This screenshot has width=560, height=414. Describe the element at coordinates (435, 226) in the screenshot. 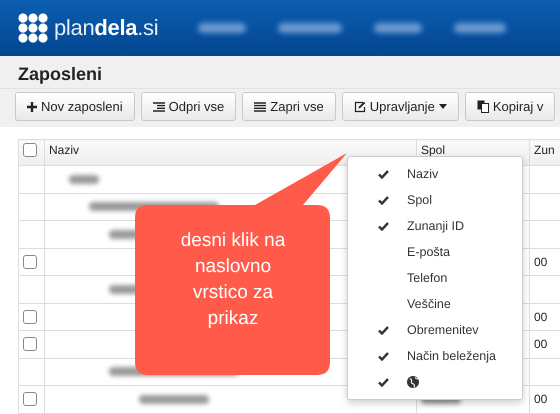

I see `menu-item: Zunanji ID` at that location.